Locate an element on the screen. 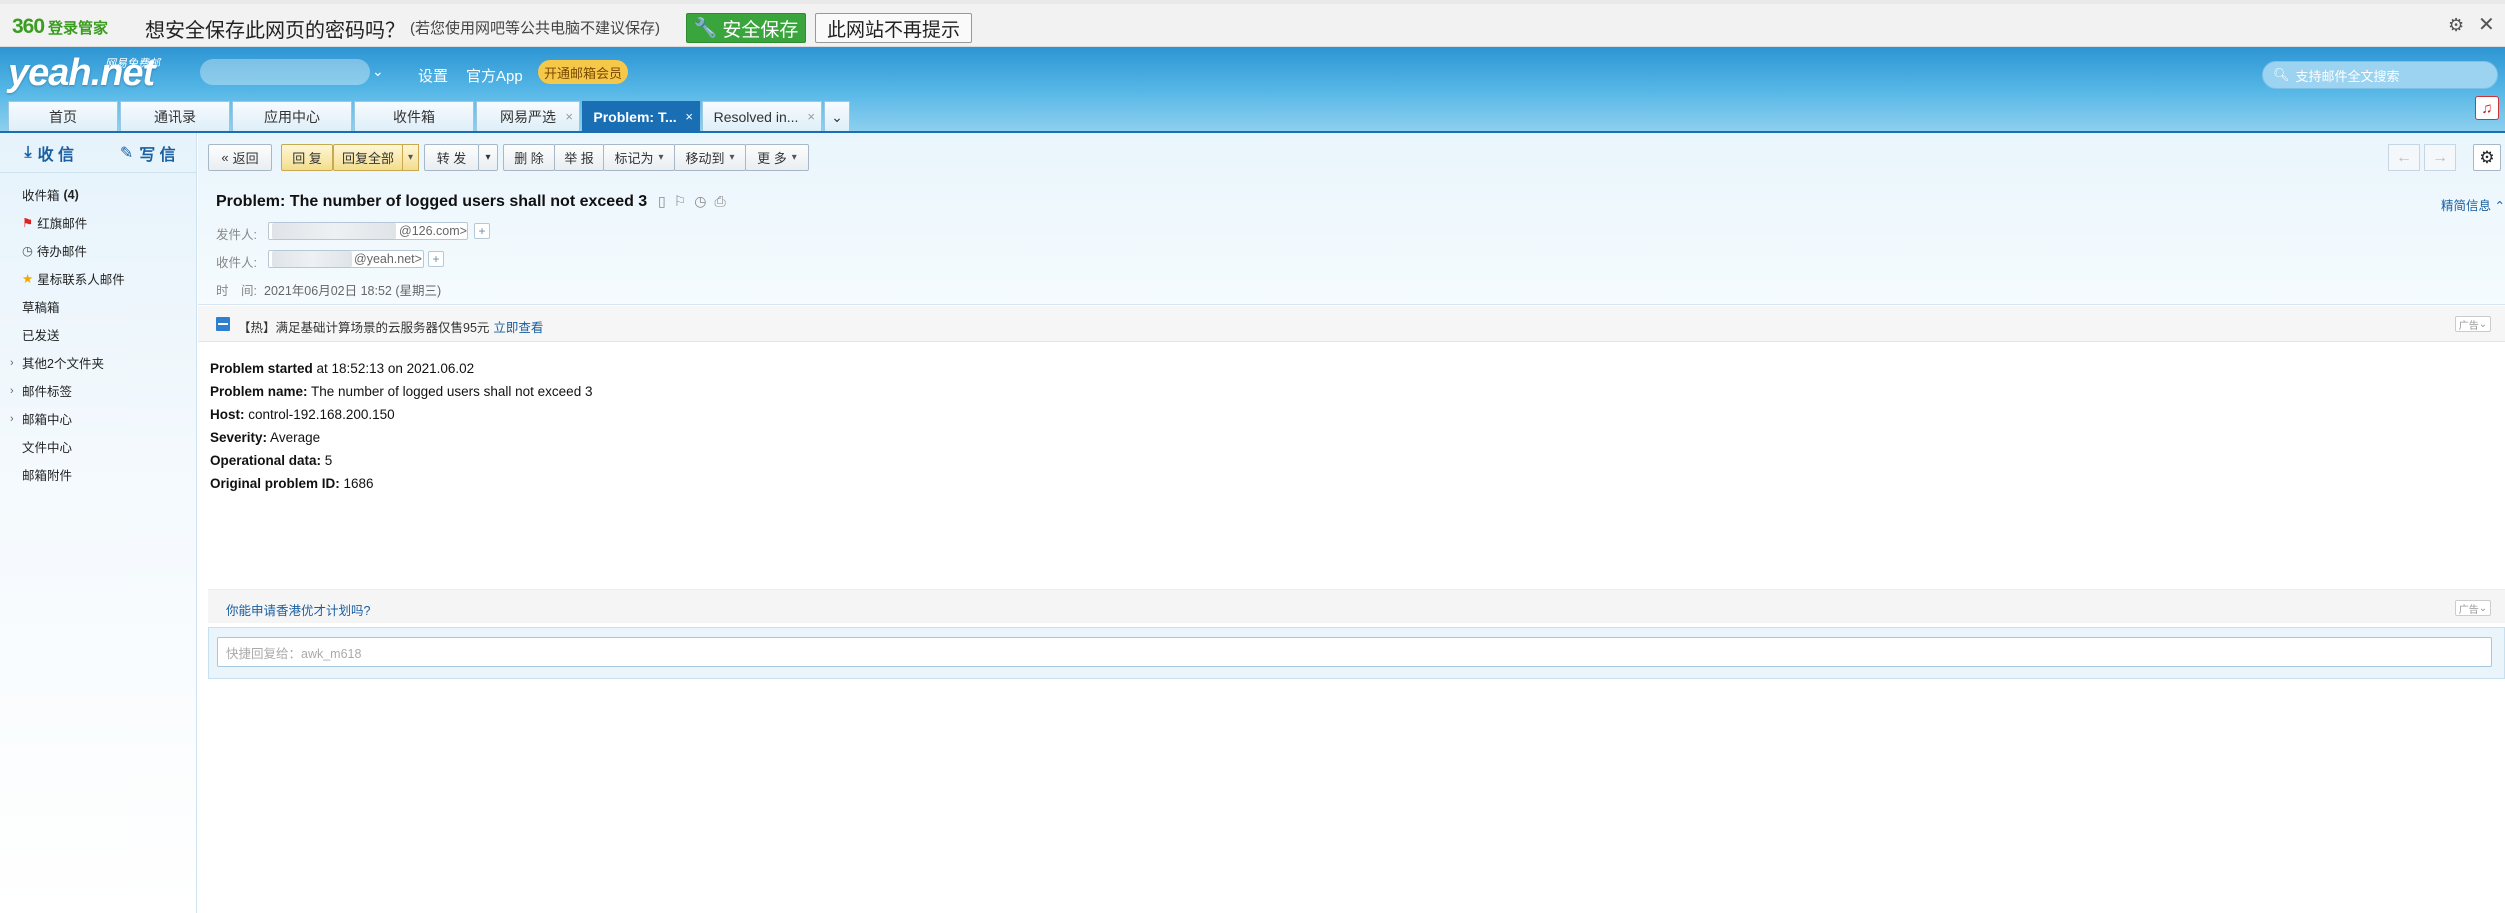 The height and width of the screenshot is (913, 2505). print-icon: ⎙ is located at coordinates (720, 201).